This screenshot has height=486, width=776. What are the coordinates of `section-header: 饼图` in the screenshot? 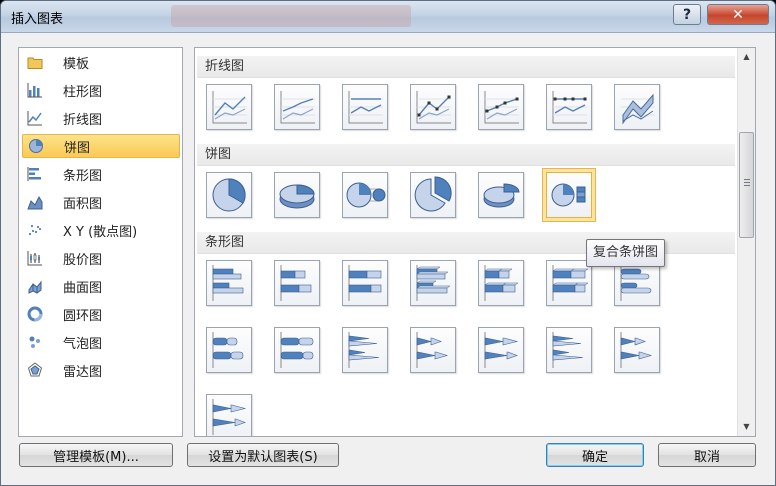 It's located at (466, 155).